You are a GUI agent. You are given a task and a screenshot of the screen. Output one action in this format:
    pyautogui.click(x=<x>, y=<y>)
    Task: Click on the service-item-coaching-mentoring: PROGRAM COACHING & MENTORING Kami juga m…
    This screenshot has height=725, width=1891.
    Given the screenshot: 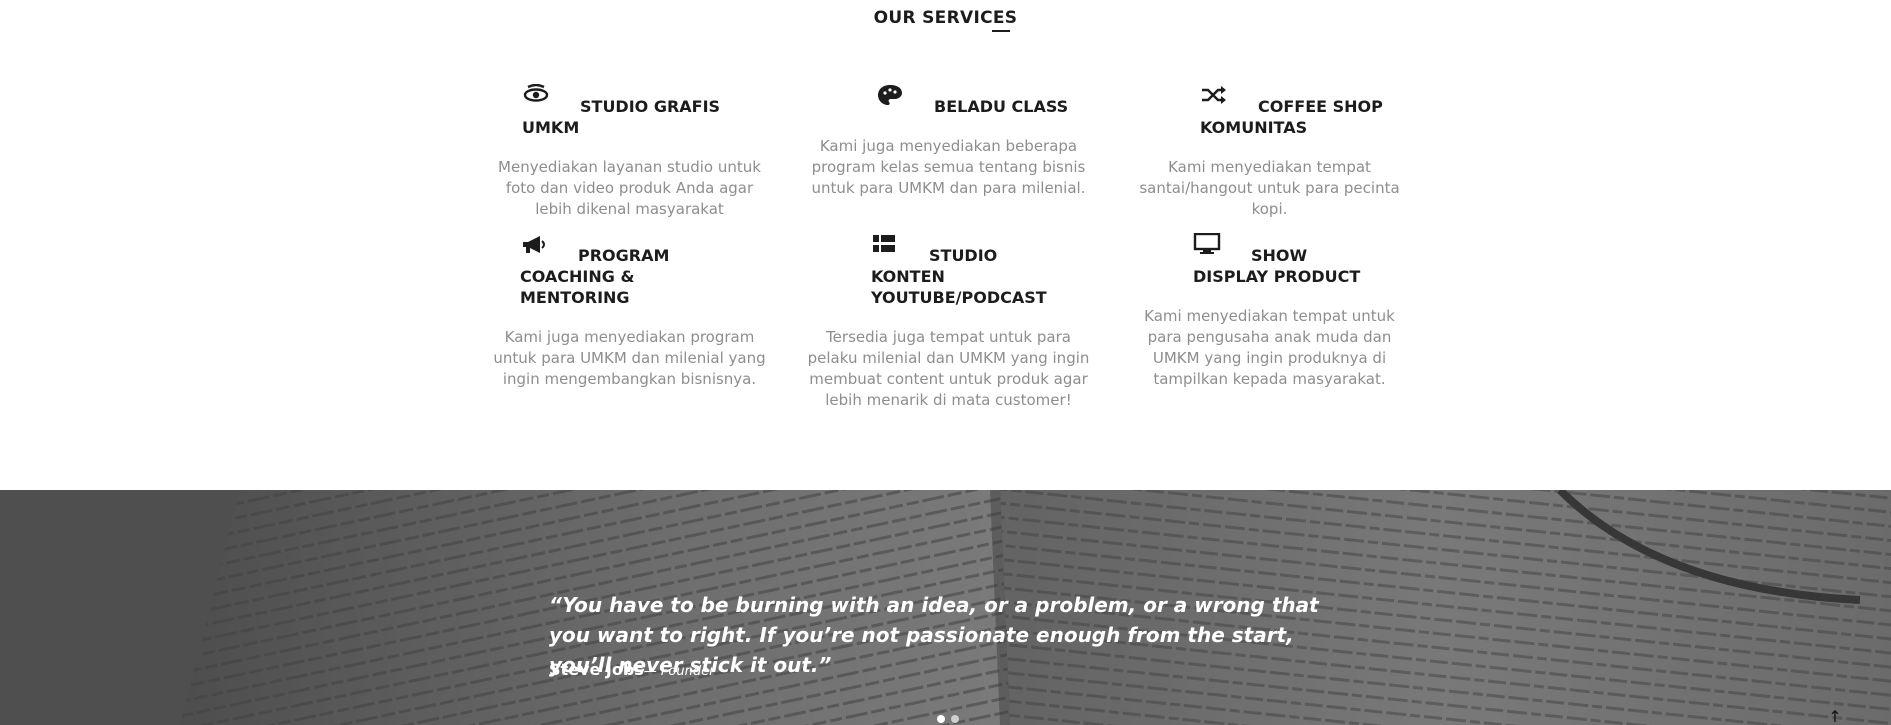 What is the action you would take?
    pyautogui.click(x=629, y=313)
    